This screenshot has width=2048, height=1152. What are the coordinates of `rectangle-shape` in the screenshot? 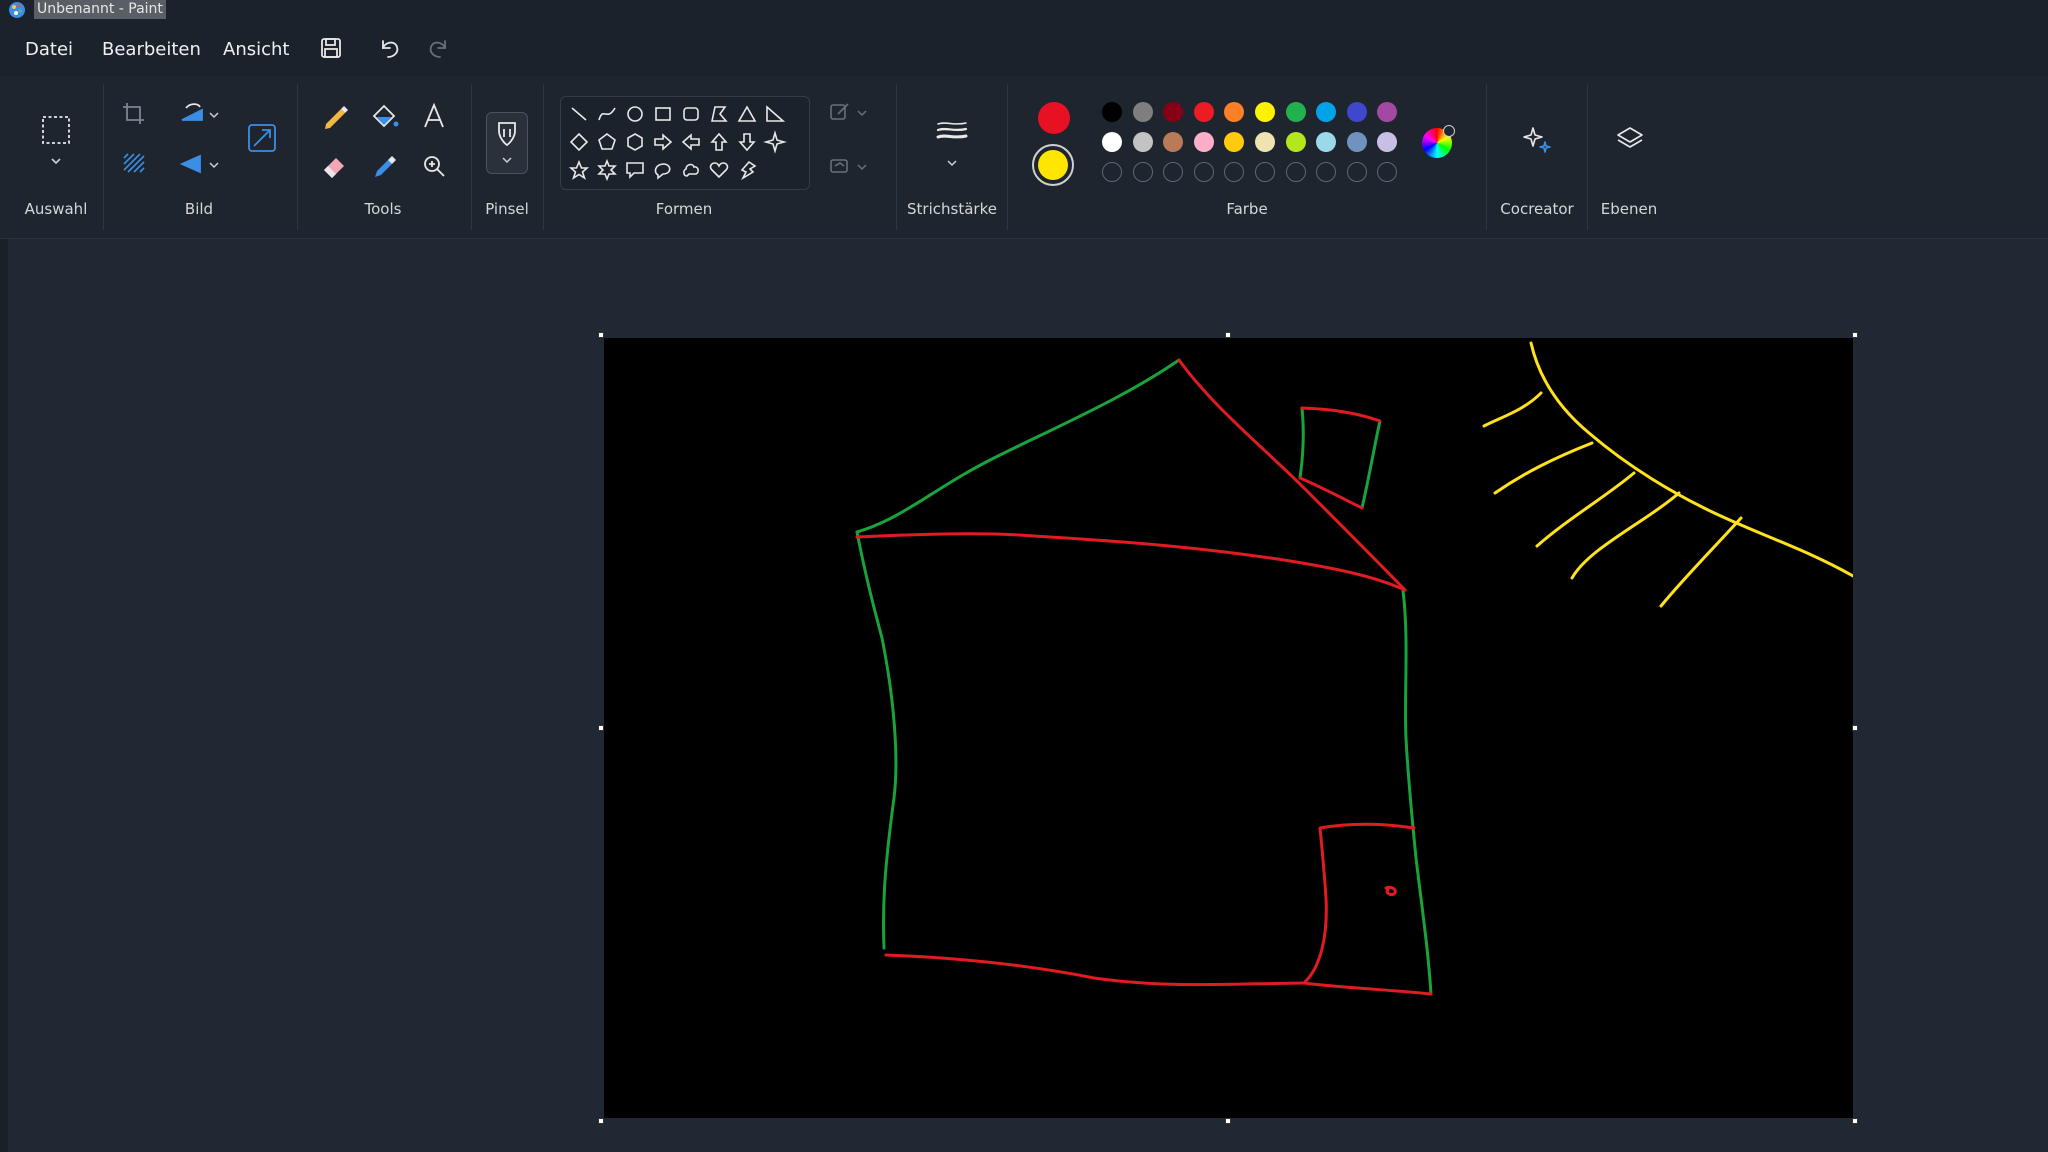 It's located at (663, 114).